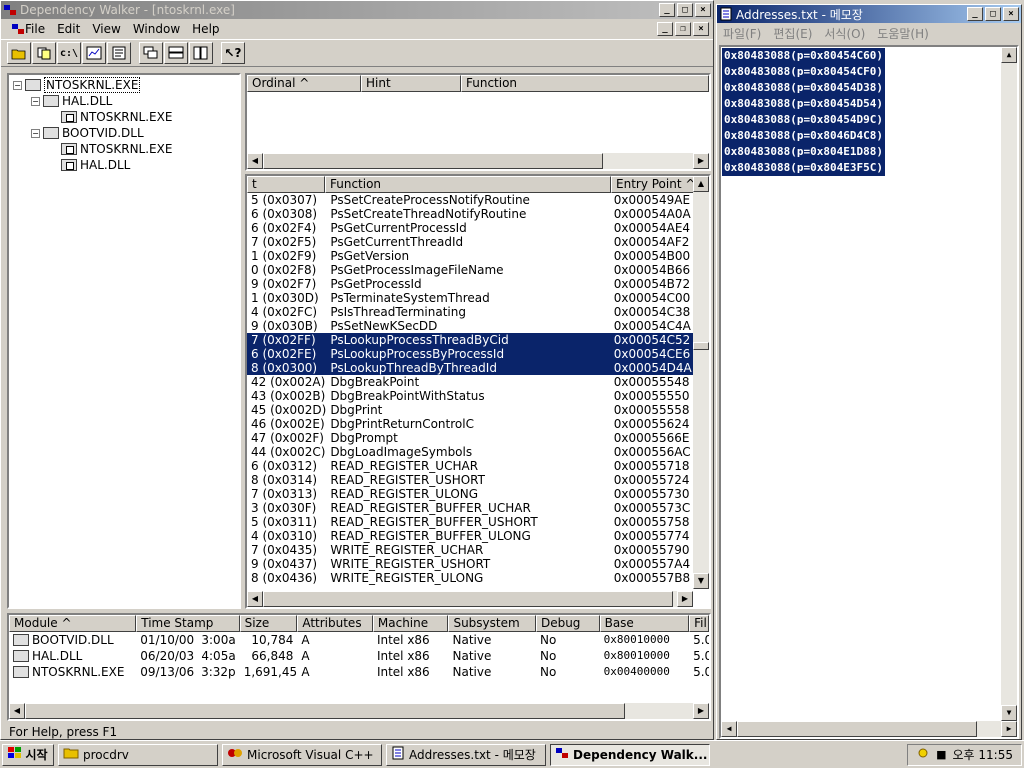  Describe the element at coordinates (701, 382) in the screenshot. I see `exports-vscrollbar: ▲ ▼` at that location.